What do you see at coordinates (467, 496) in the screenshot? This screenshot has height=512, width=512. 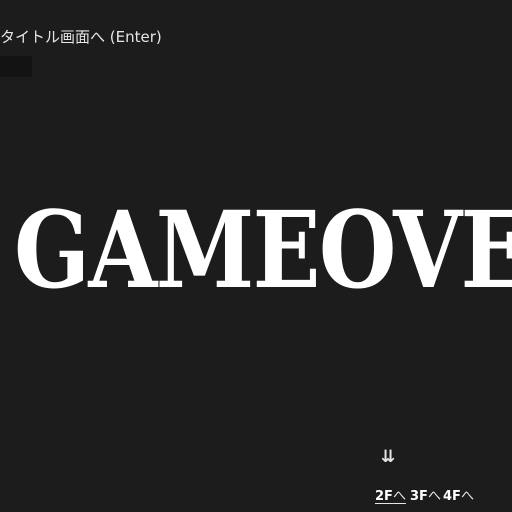 I see `floor-4f-suffix: へ` at bounding box center [467, 496].